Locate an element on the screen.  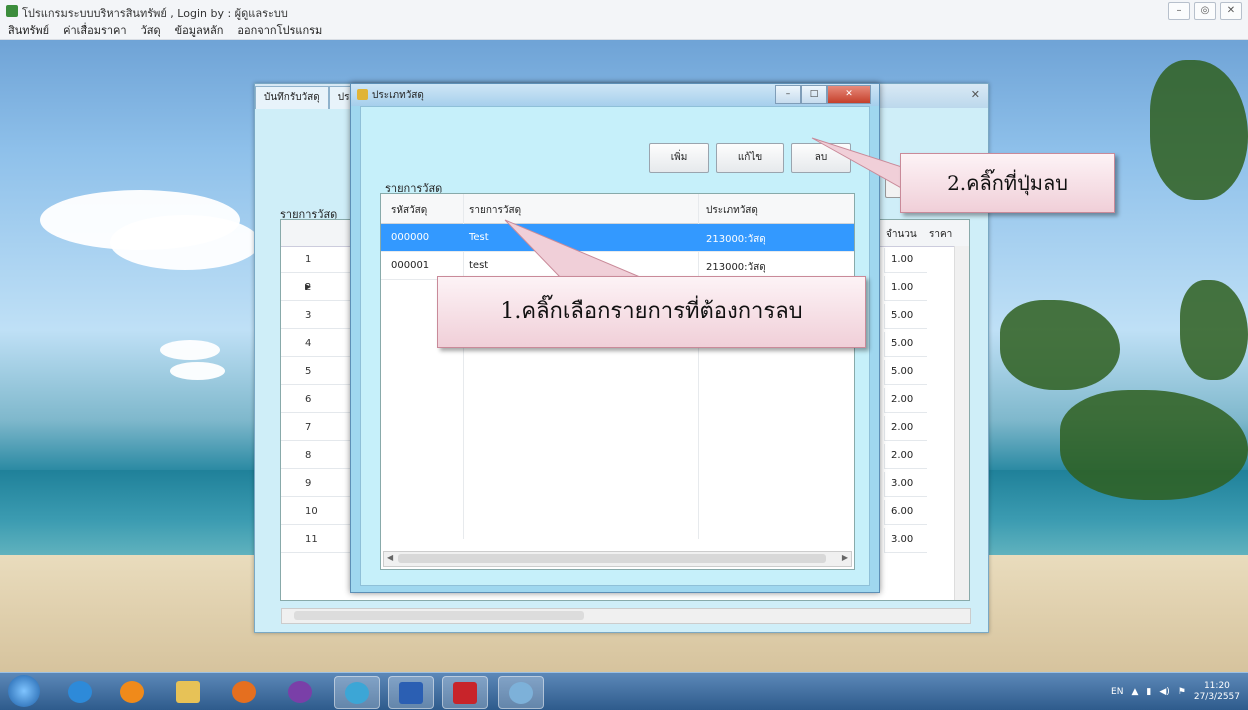
tab-receive-materials: บันทึกรับวัสดุ is located at coordinates (292, 97).